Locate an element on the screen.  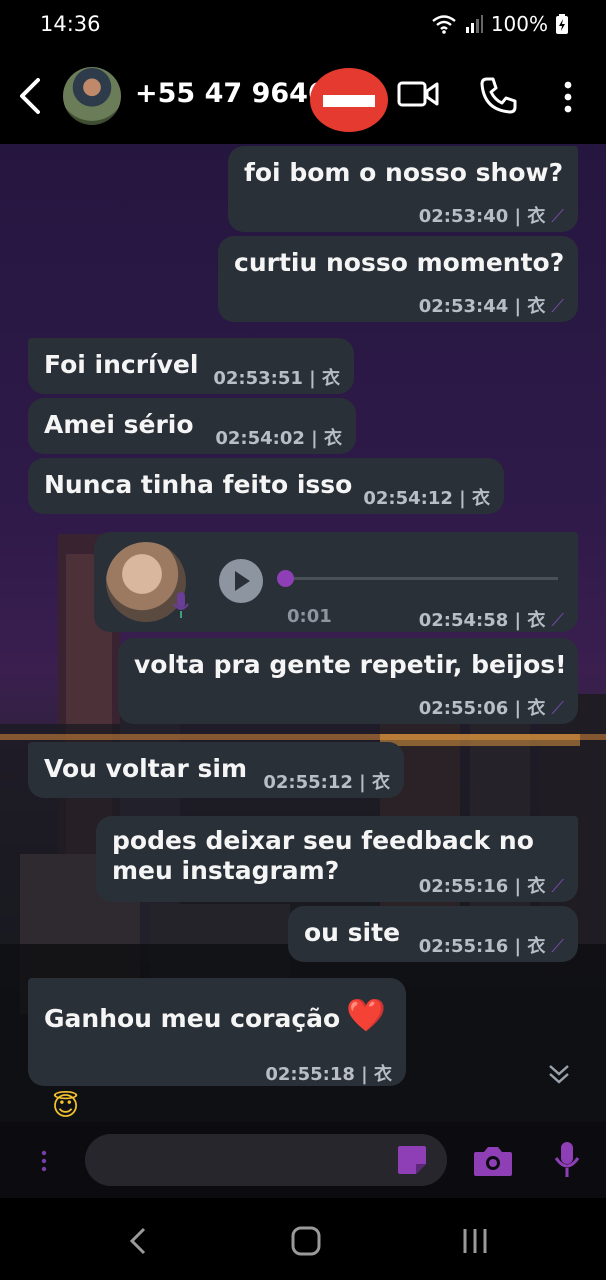
chat-header: +55 47 9646- is located at coordinates (303, 97).